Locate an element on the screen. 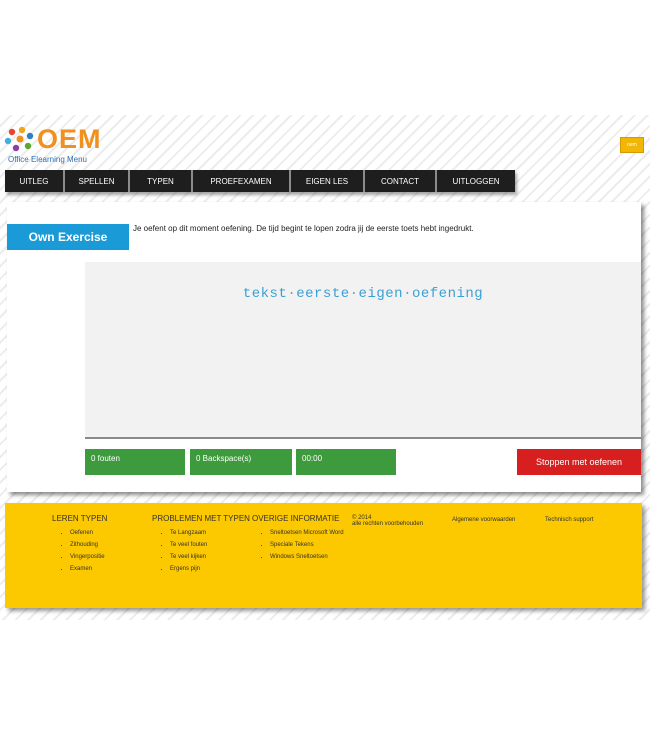 This screenshot has height=750, width=650. footer-link-algemene-voorwaarden: Algemene voorwaarden is located at coordinates (483, 520).